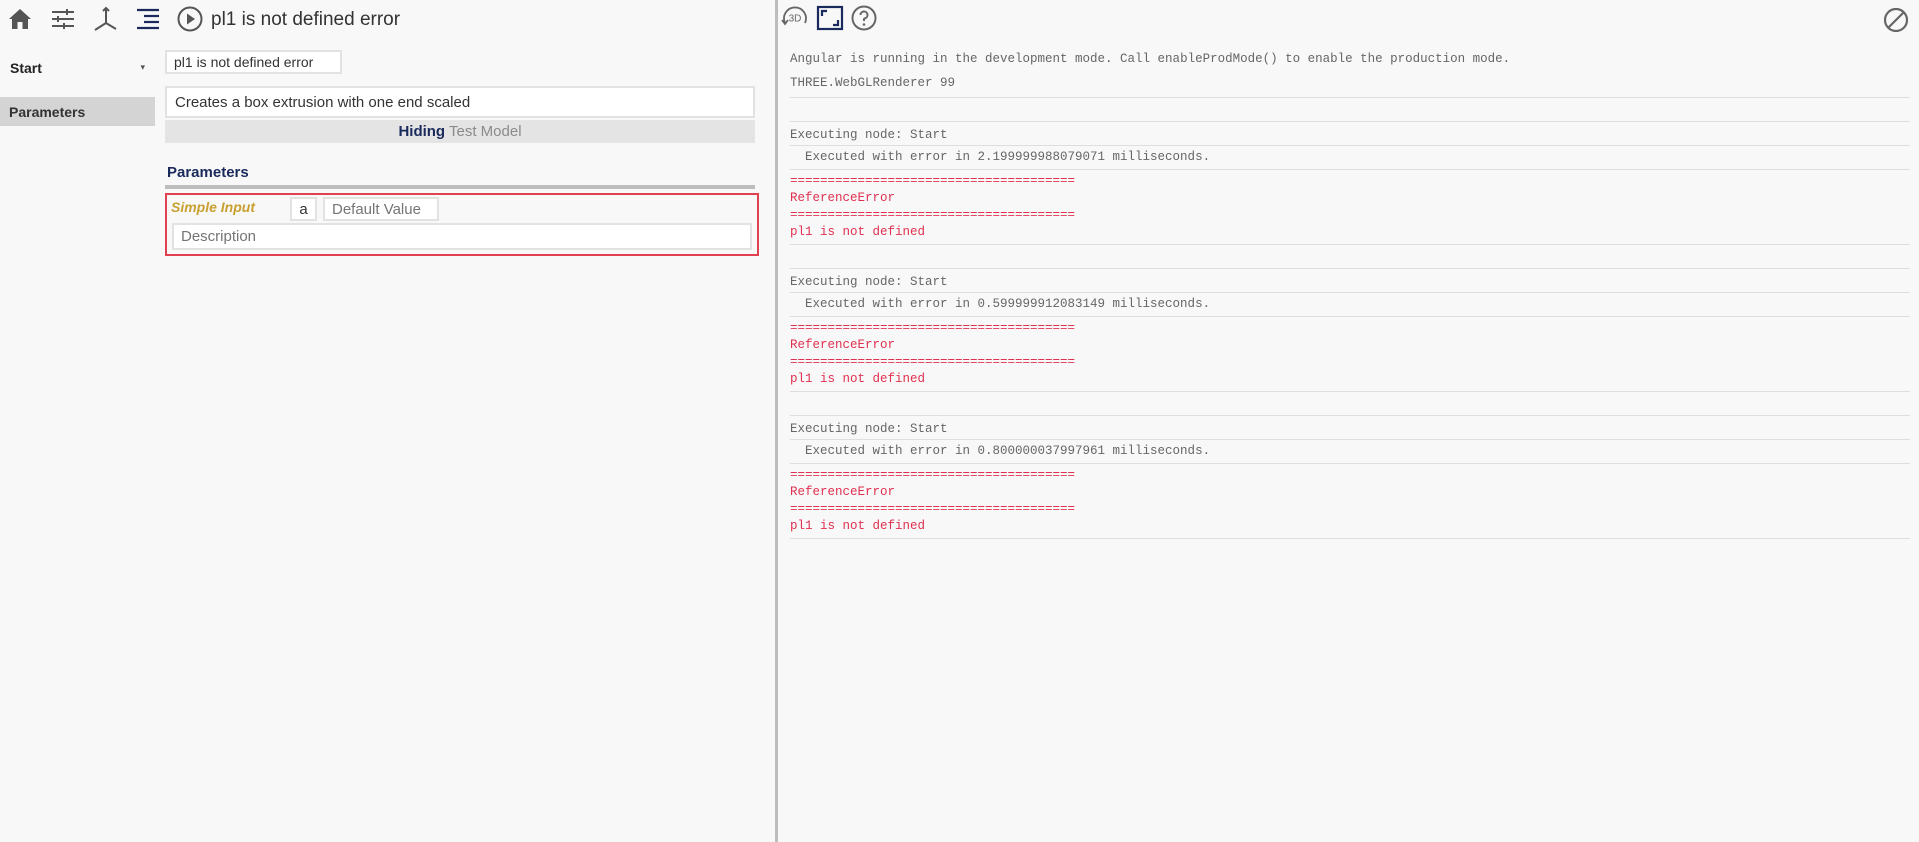 This screenshot has height=842, width=1919. Describe the element at coordinates (830, 18) in the screenshot. I see `fullscreen-icon` at that location.